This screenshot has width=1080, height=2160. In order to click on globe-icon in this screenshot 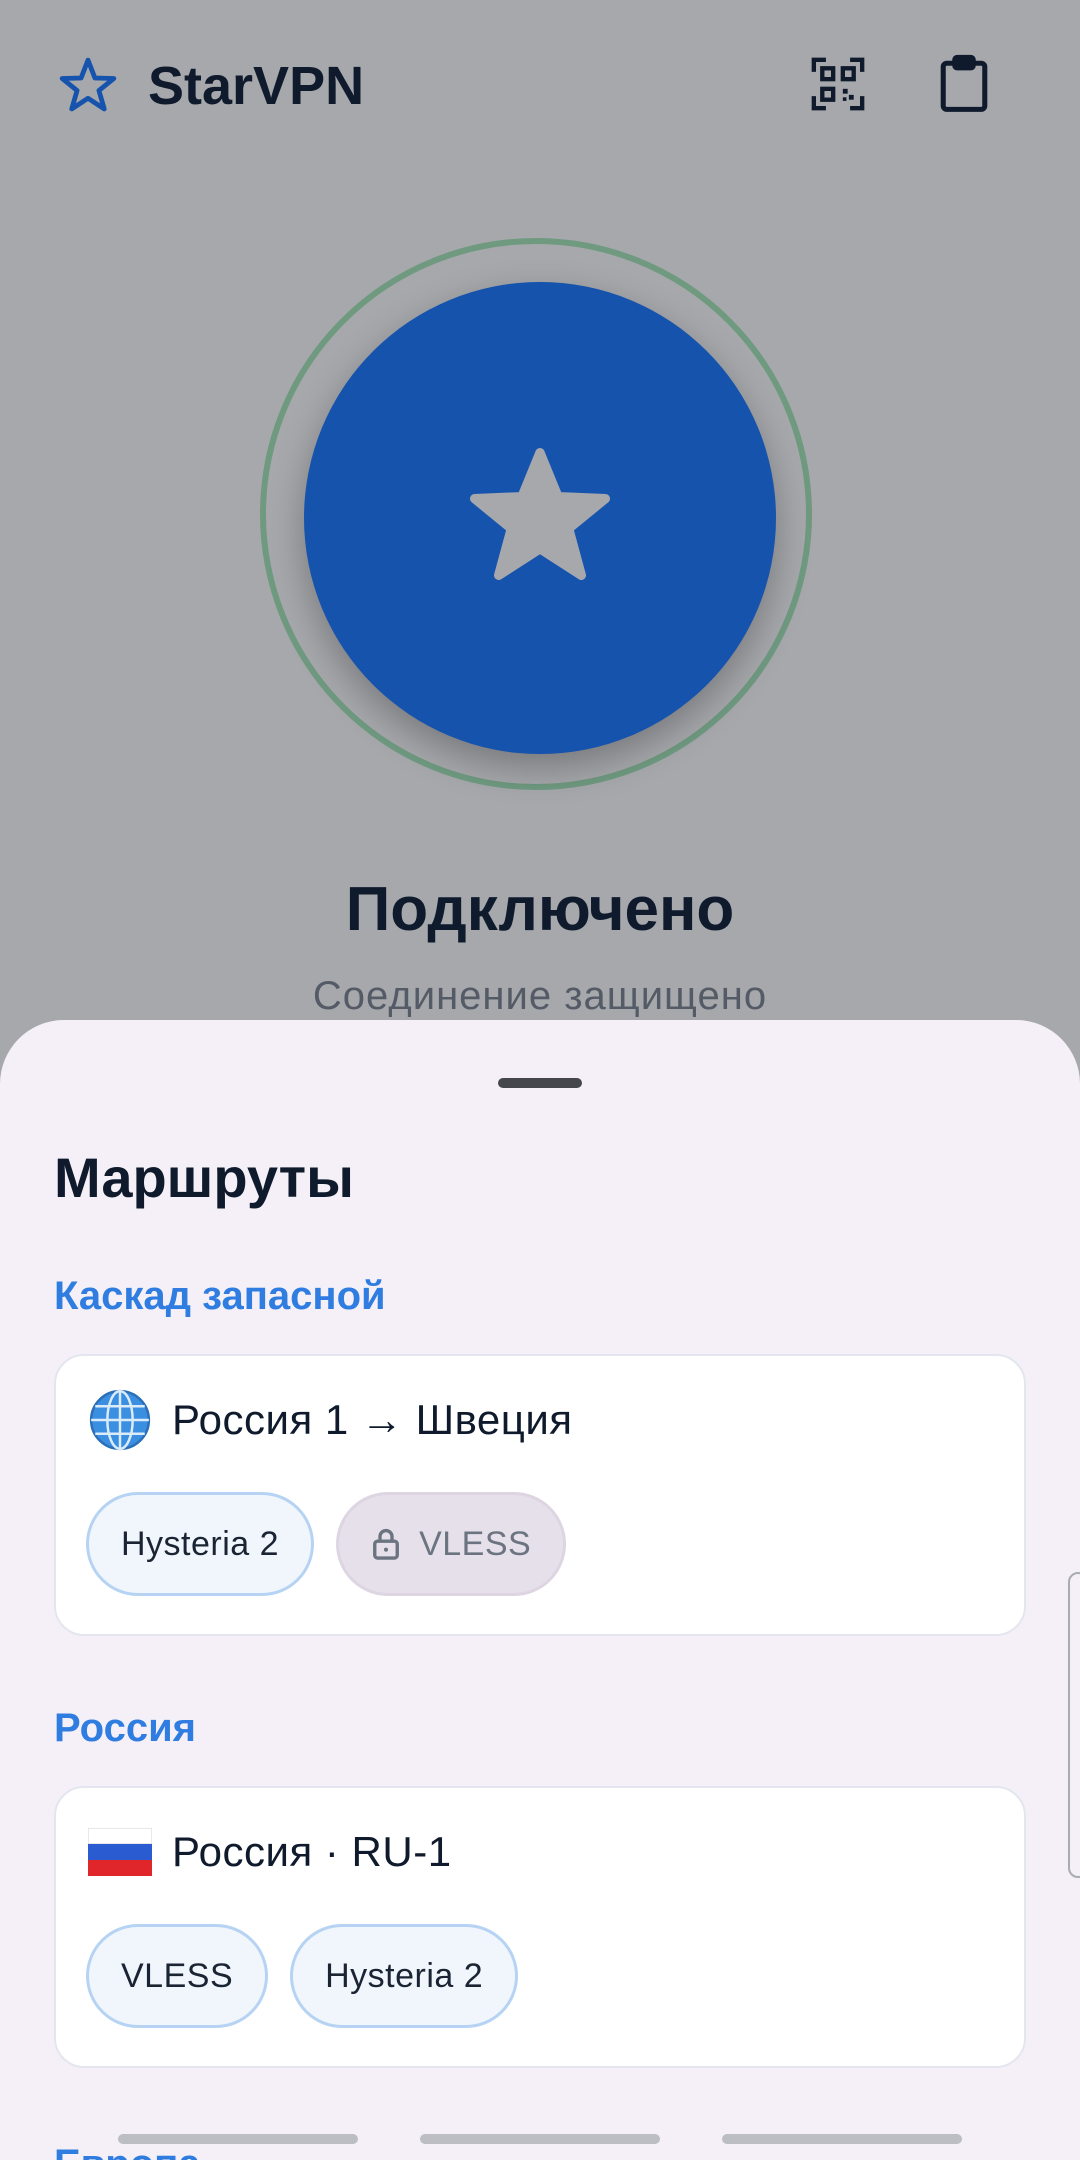, I will do `click(120, 1420)`.